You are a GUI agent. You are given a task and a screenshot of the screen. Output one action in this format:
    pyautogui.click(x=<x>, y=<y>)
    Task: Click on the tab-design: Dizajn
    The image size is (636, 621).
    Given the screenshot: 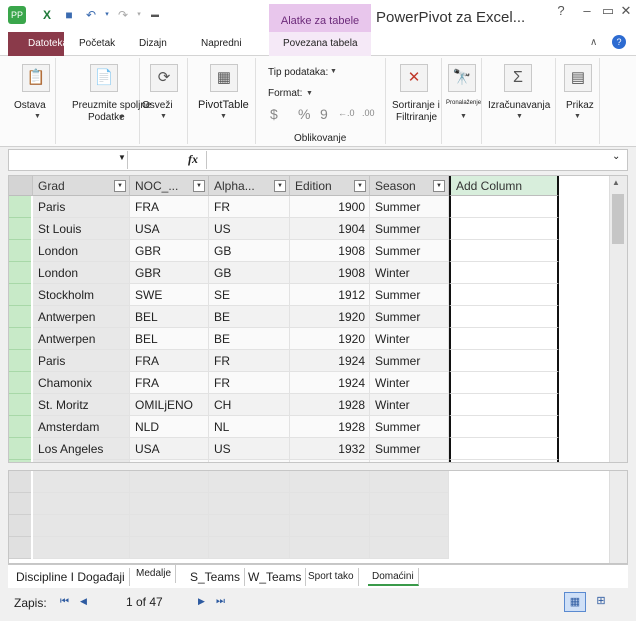 What is the action you would take?
    pyautogui.click(x=153, y=43)
    